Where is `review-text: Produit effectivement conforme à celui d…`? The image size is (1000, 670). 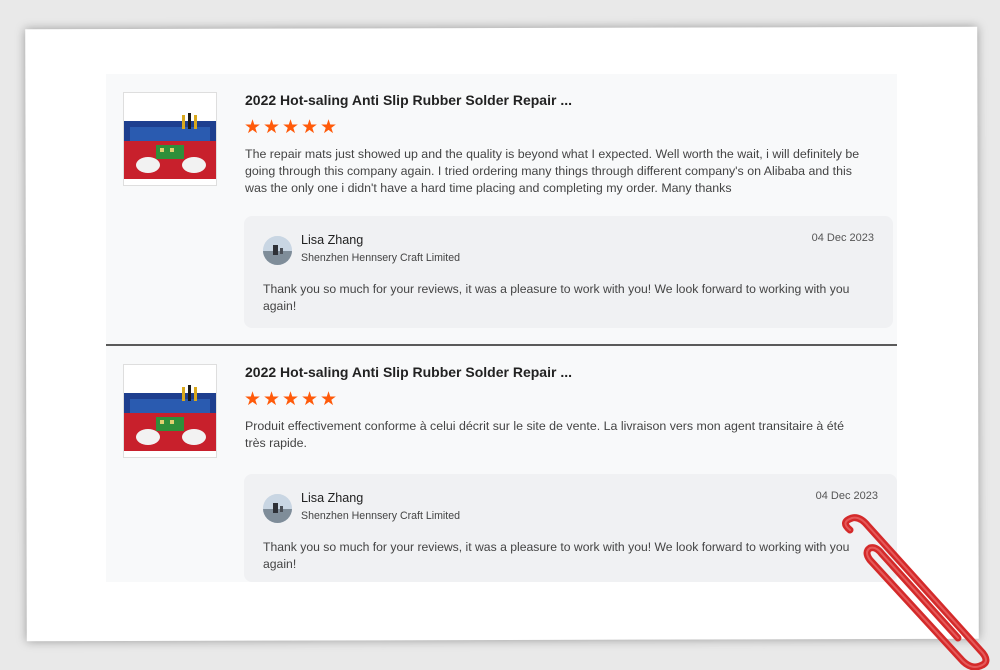
review-text: Produit effectivement conforme à celui d… is located at coordinates (544, 434).